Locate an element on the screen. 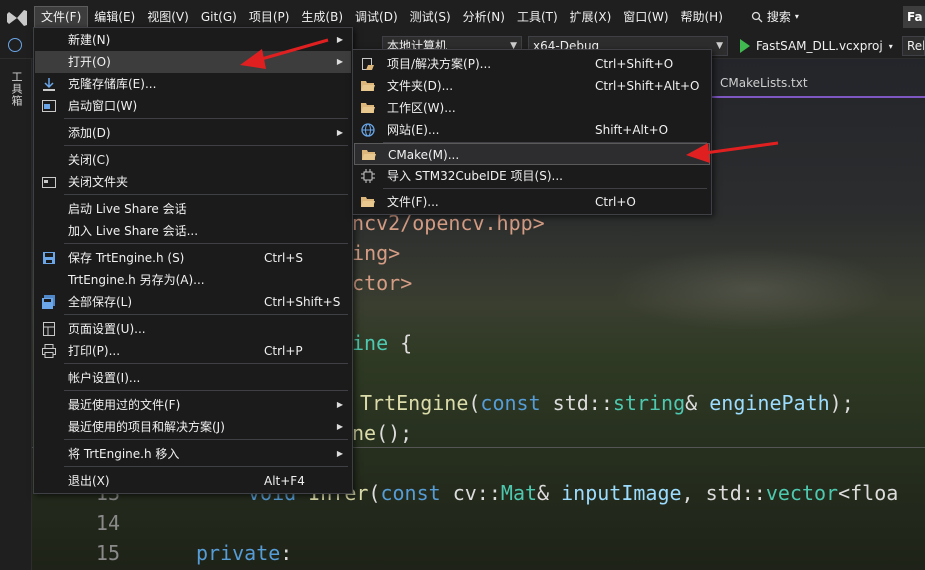 This screenshot has width=925, height=570. keyword-token: private is located at coordinates (238, 553).